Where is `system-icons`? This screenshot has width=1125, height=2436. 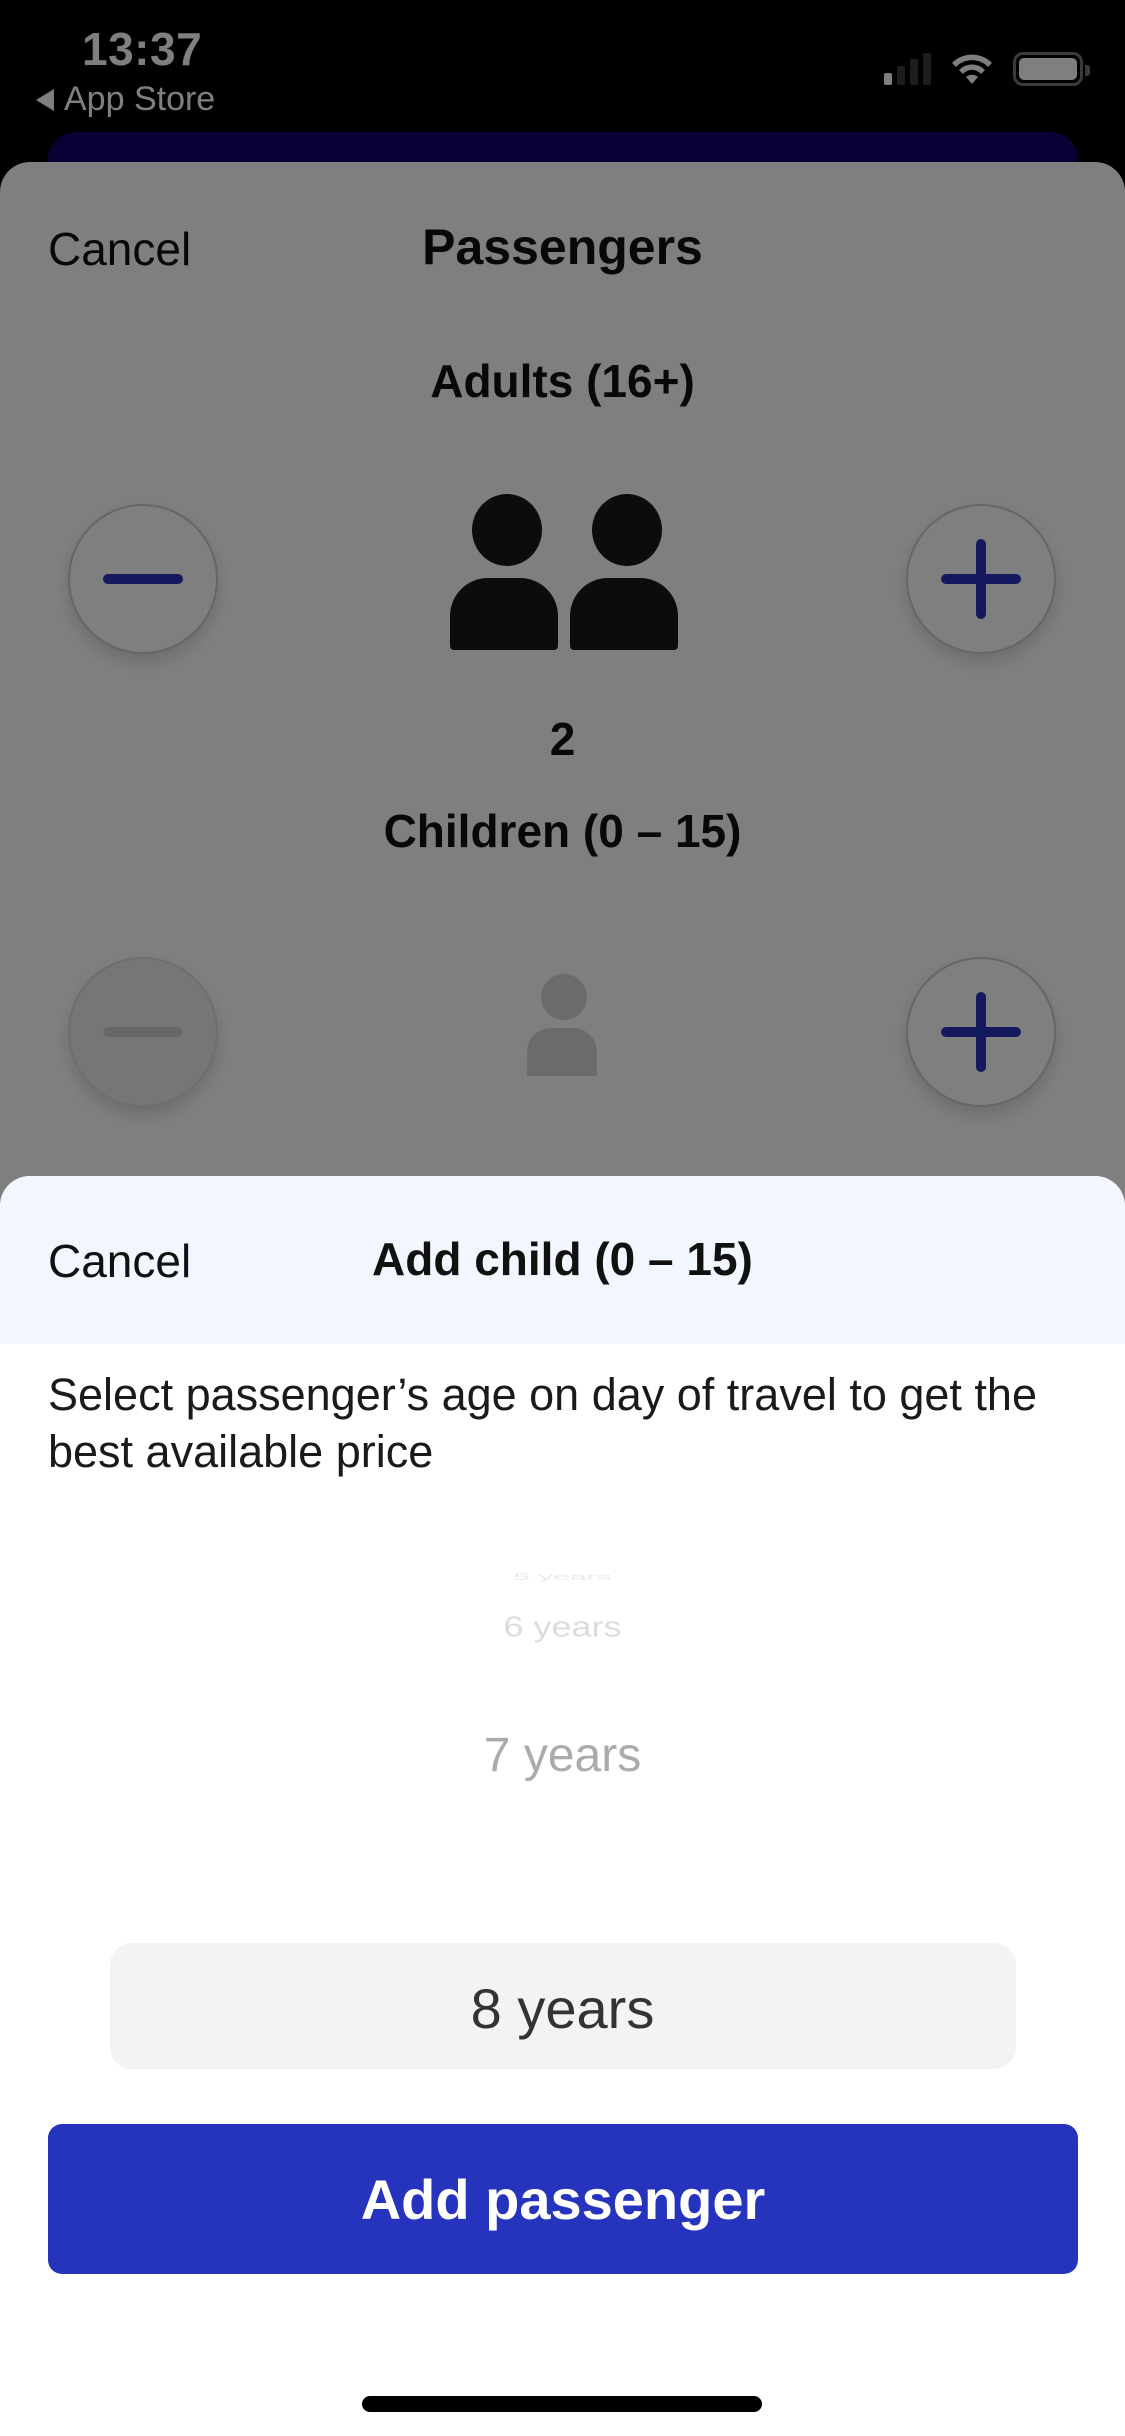 system-icons is located at coordinates (987, 69).